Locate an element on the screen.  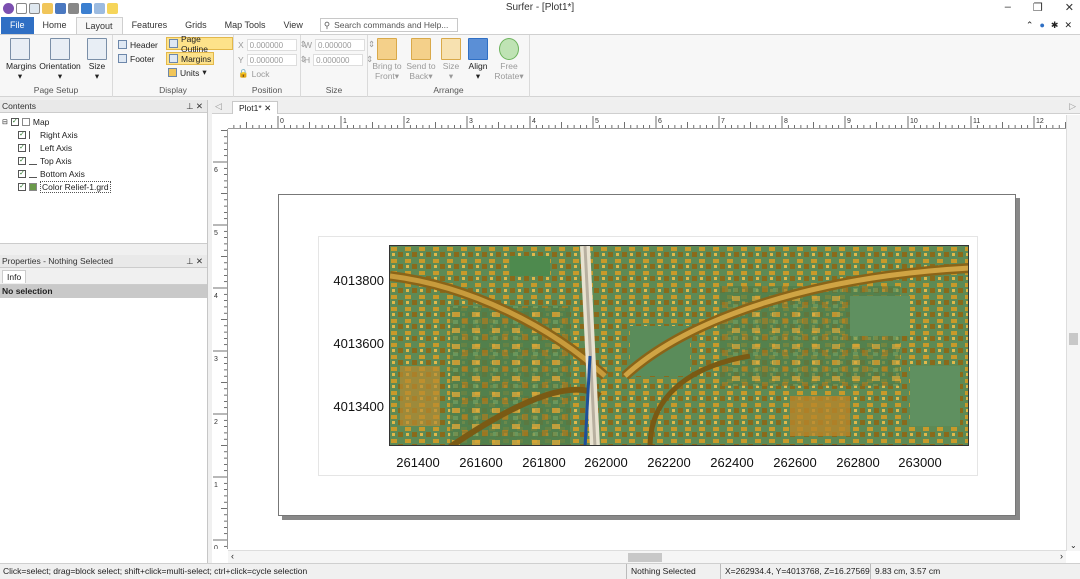
page-setup-label: Page Setup is located at coordinates (56, 90).